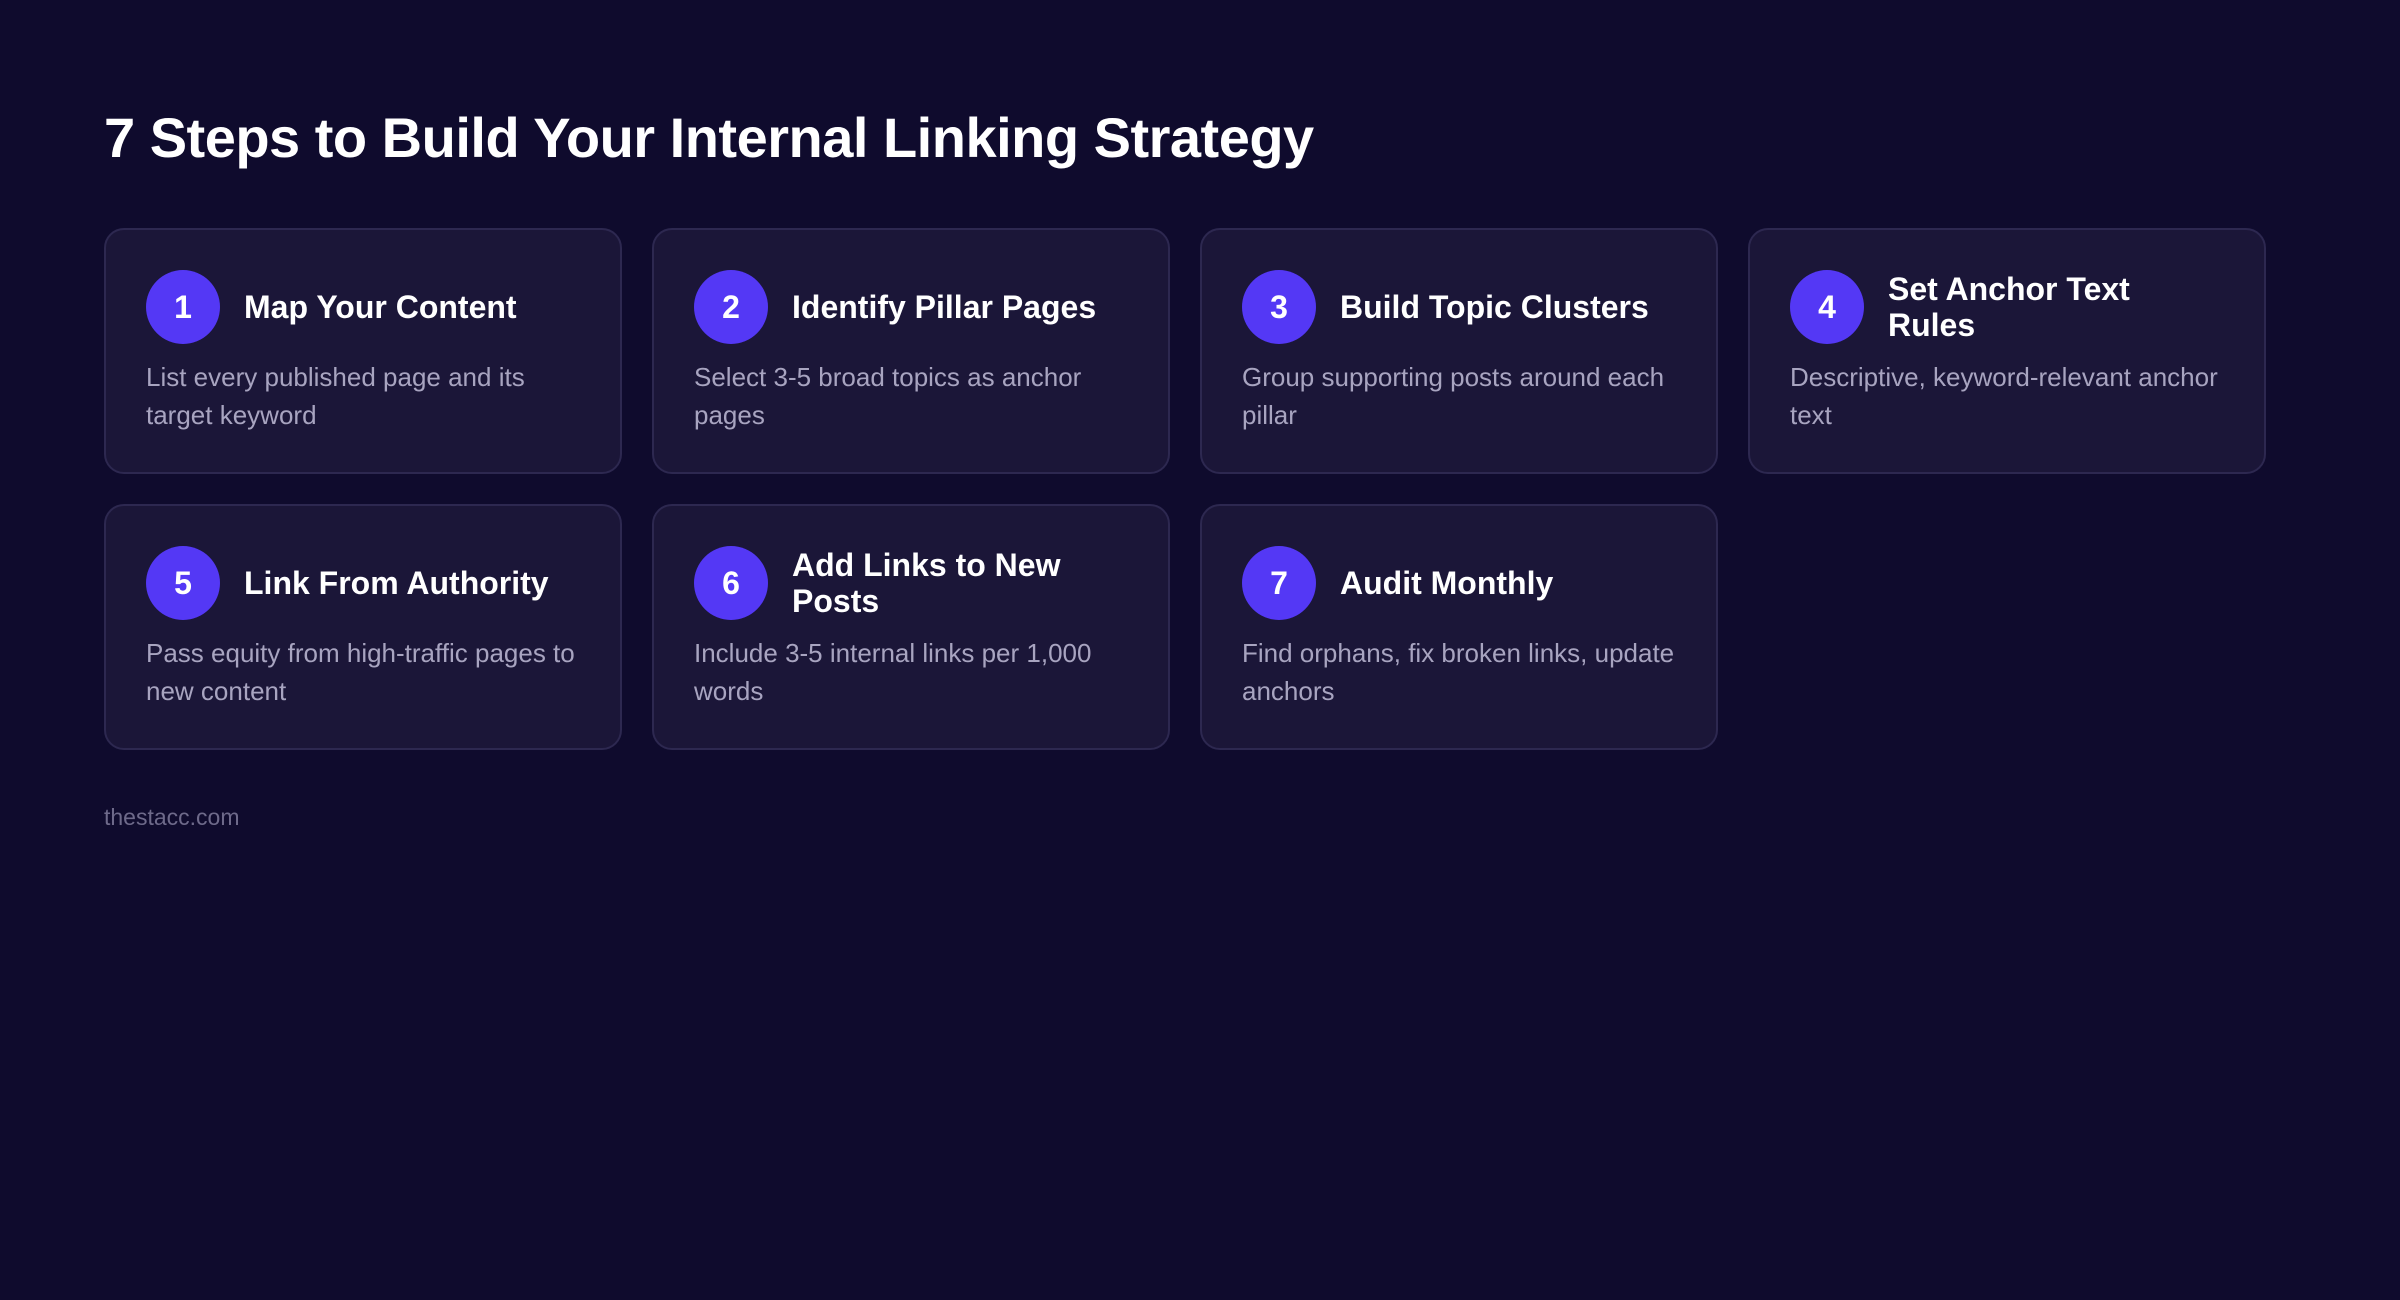 The image size is (2400, 1300). Describe the element at coordinates (396, 583) in the screenshot. I see `step-title: Link From Authority` at that location.